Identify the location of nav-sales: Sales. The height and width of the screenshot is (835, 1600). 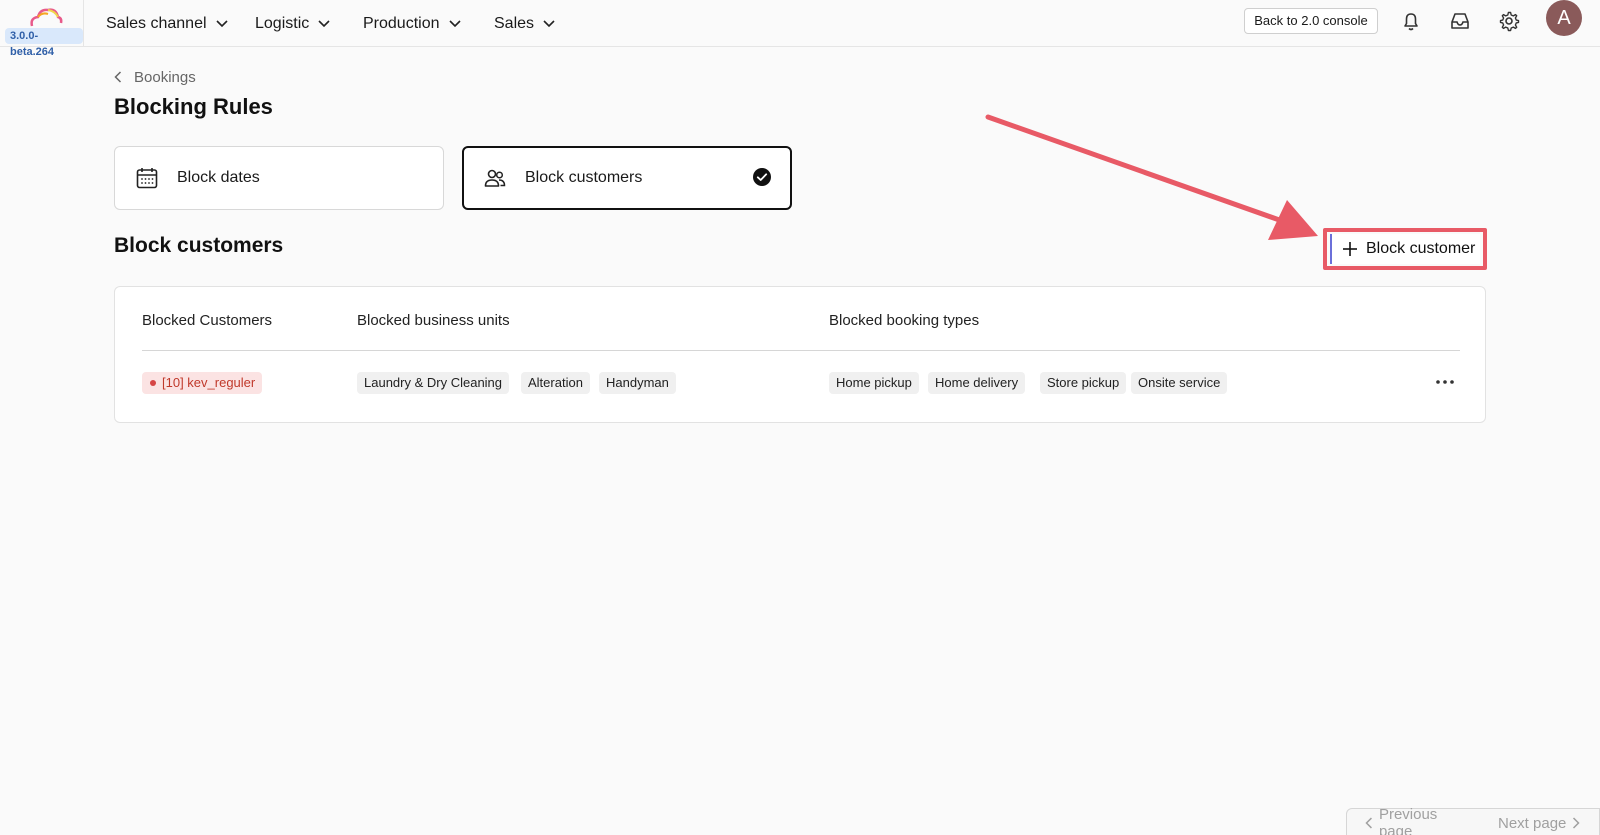
(524, 24).